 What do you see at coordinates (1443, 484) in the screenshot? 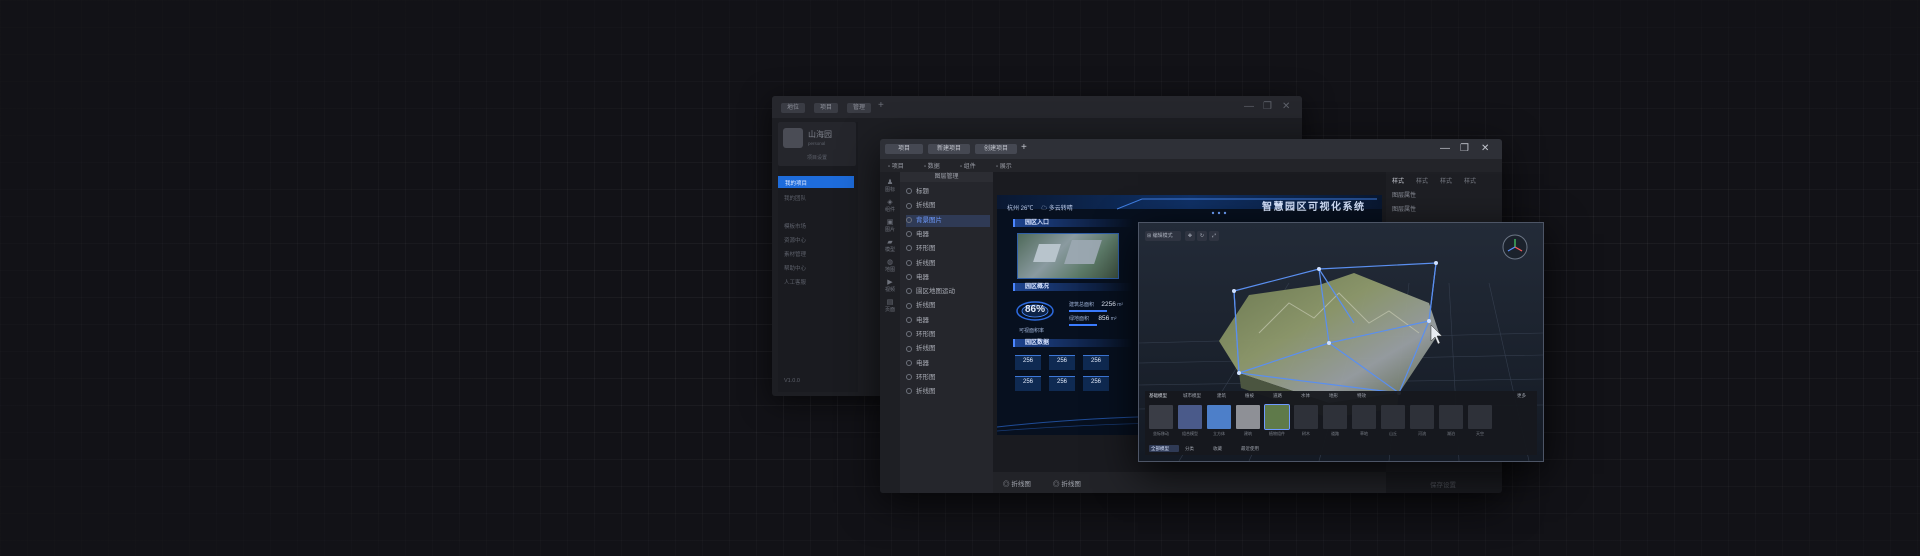
I see `save-settings-label: 保存设置` at bounding box center [1443, 484].